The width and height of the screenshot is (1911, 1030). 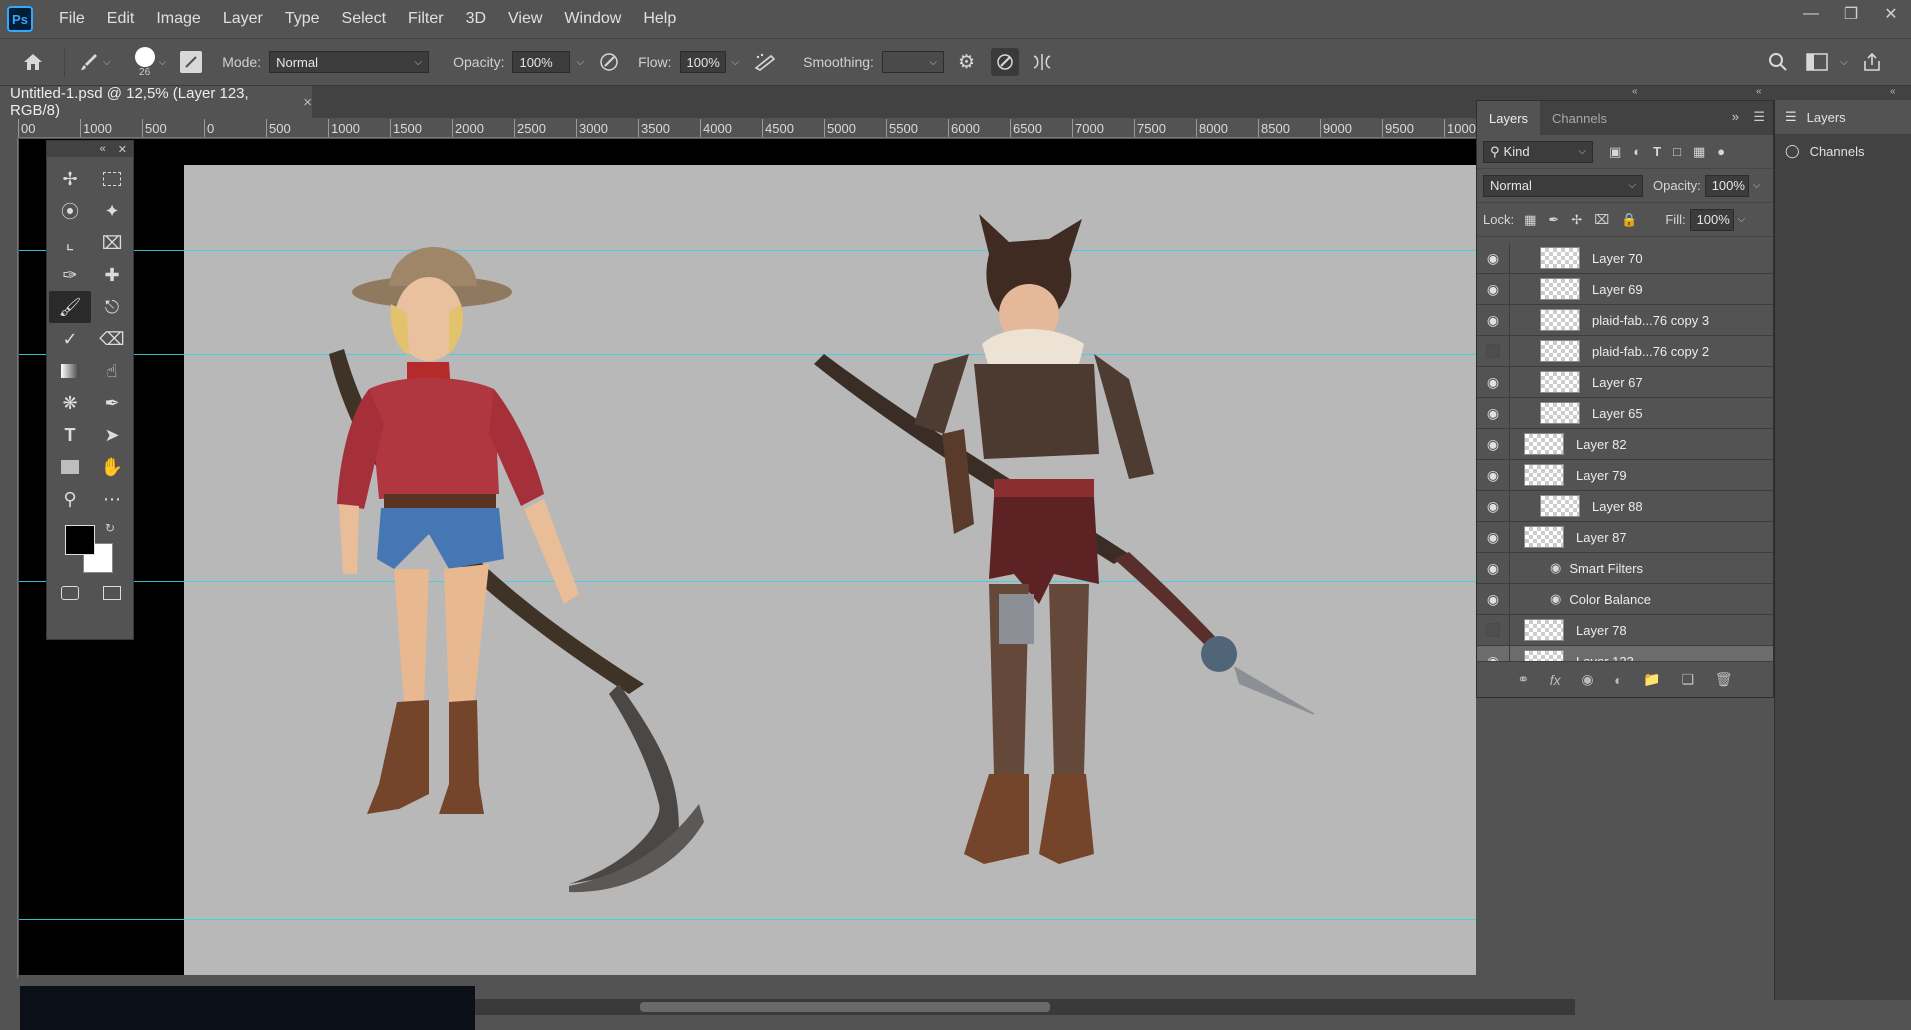 I want to click on flow-field: 100%, so click(x=702, y=62).